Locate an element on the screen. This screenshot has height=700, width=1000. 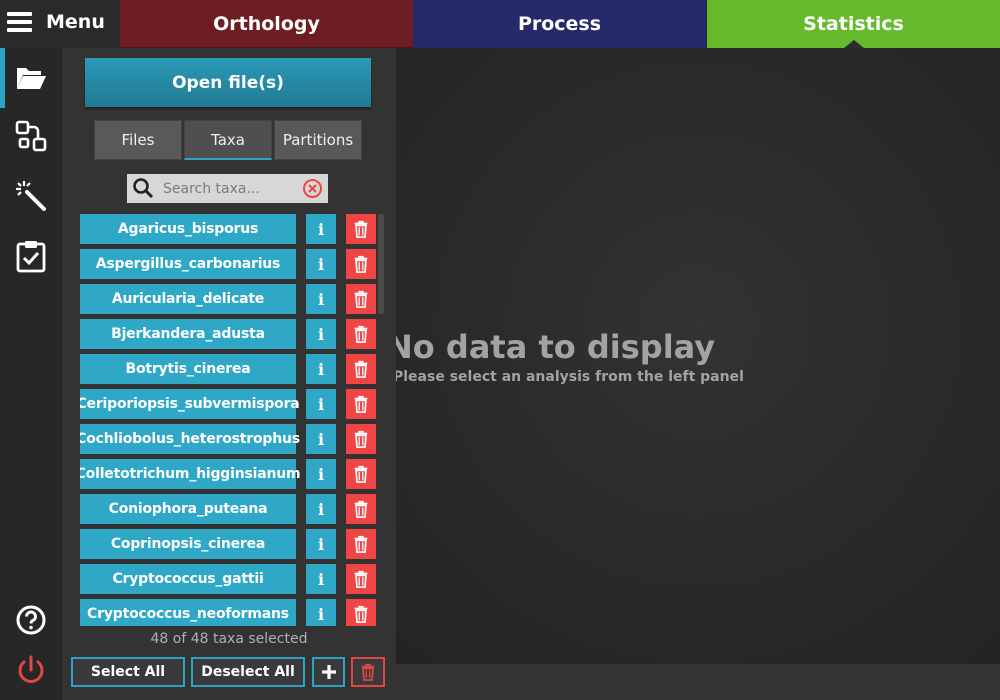
taxon-row: Cochliobolus_heterostrophus i is located at coordinates (230, 439).